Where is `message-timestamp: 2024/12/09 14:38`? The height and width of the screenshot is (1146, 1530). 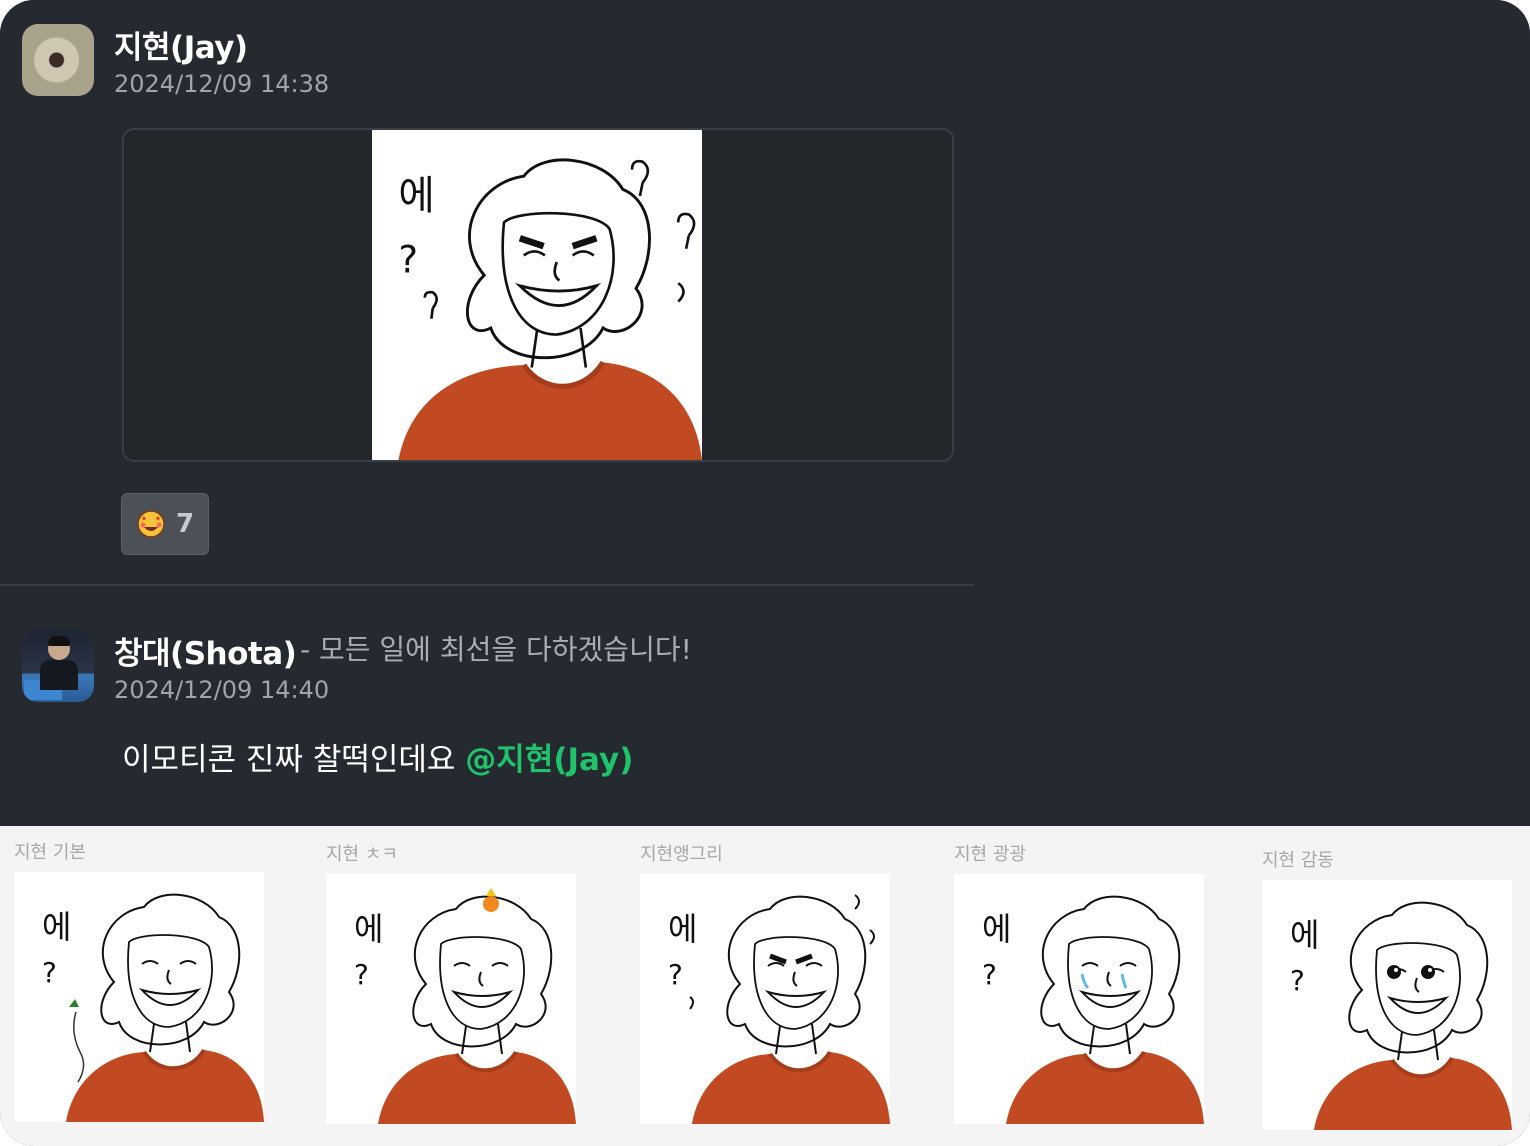 message-timestamp: 2024/12/09 14:38 is located at coordinates (222, 84).